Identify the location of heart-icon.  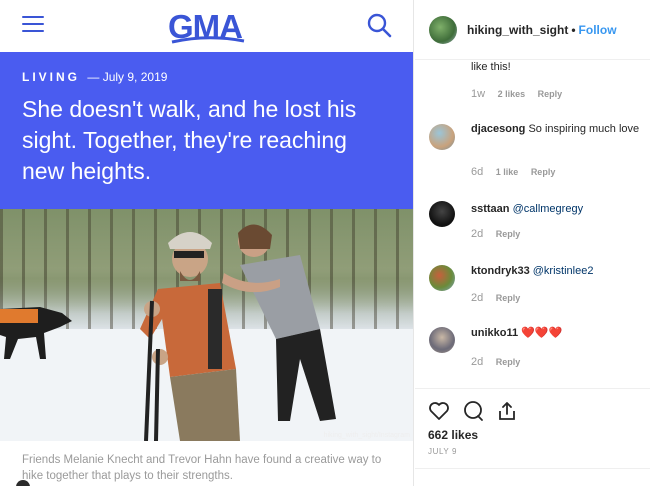
(439, 411).